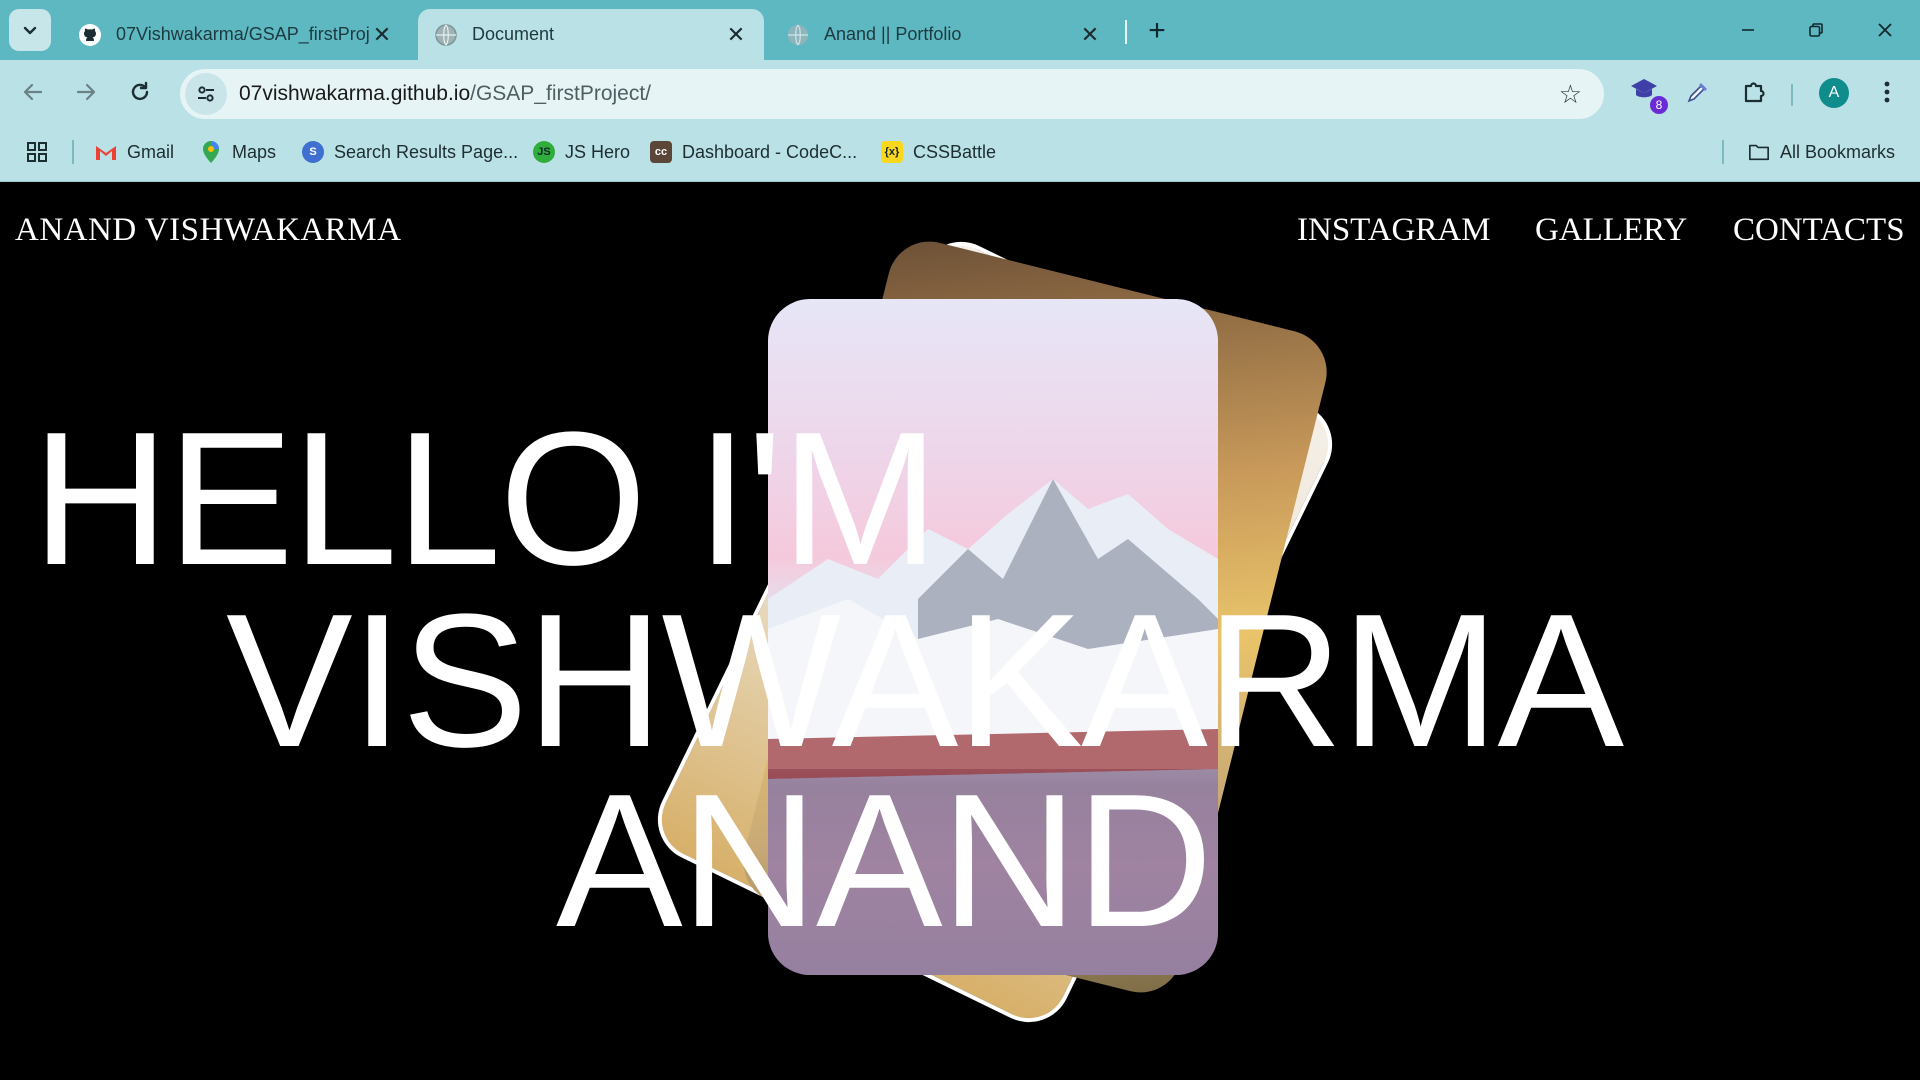 The height and width of the screenshot is (1080, 1920). Describe the element at coordinates (1834, 93) in the screenshot. I see `profile-avatar: A` at that location.